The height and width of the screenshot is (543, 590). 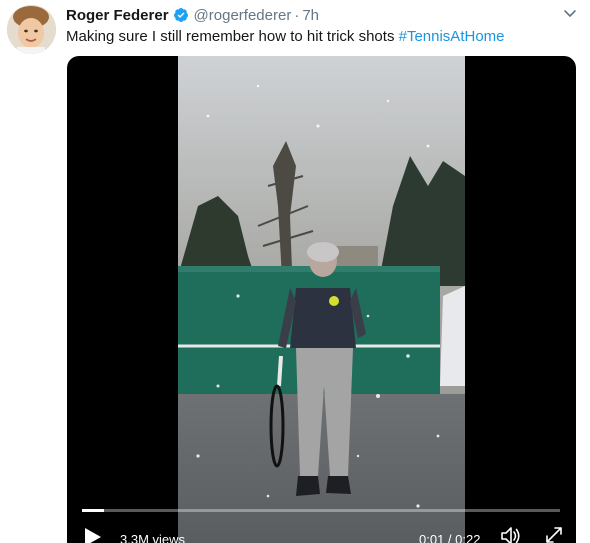 What do you see at coordinates (554, 534) in the screenshot?
I see `fullscreen-icon` at bounding box center [554, 534].